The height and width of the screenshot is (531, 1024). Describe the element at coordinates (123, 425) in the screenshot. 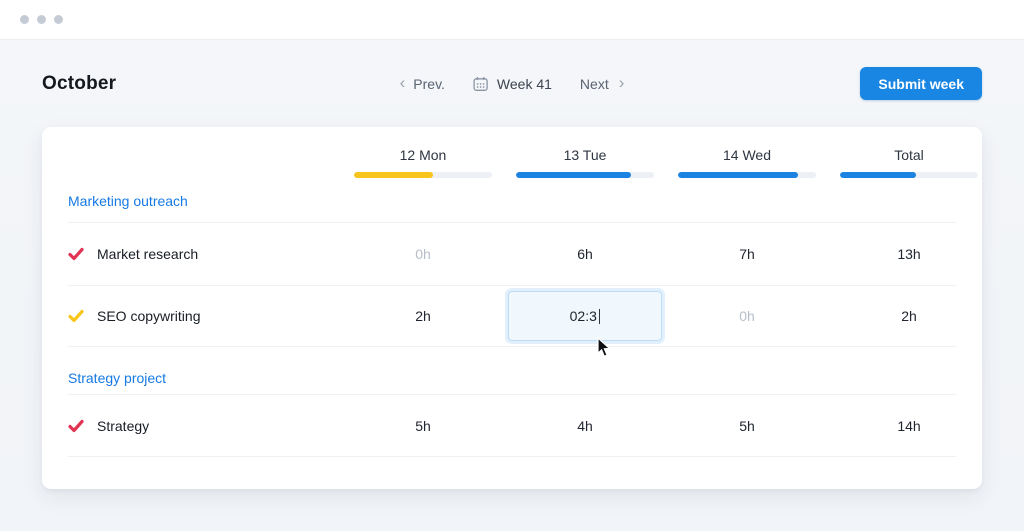

I see `activity-name: Strategy` at that location.